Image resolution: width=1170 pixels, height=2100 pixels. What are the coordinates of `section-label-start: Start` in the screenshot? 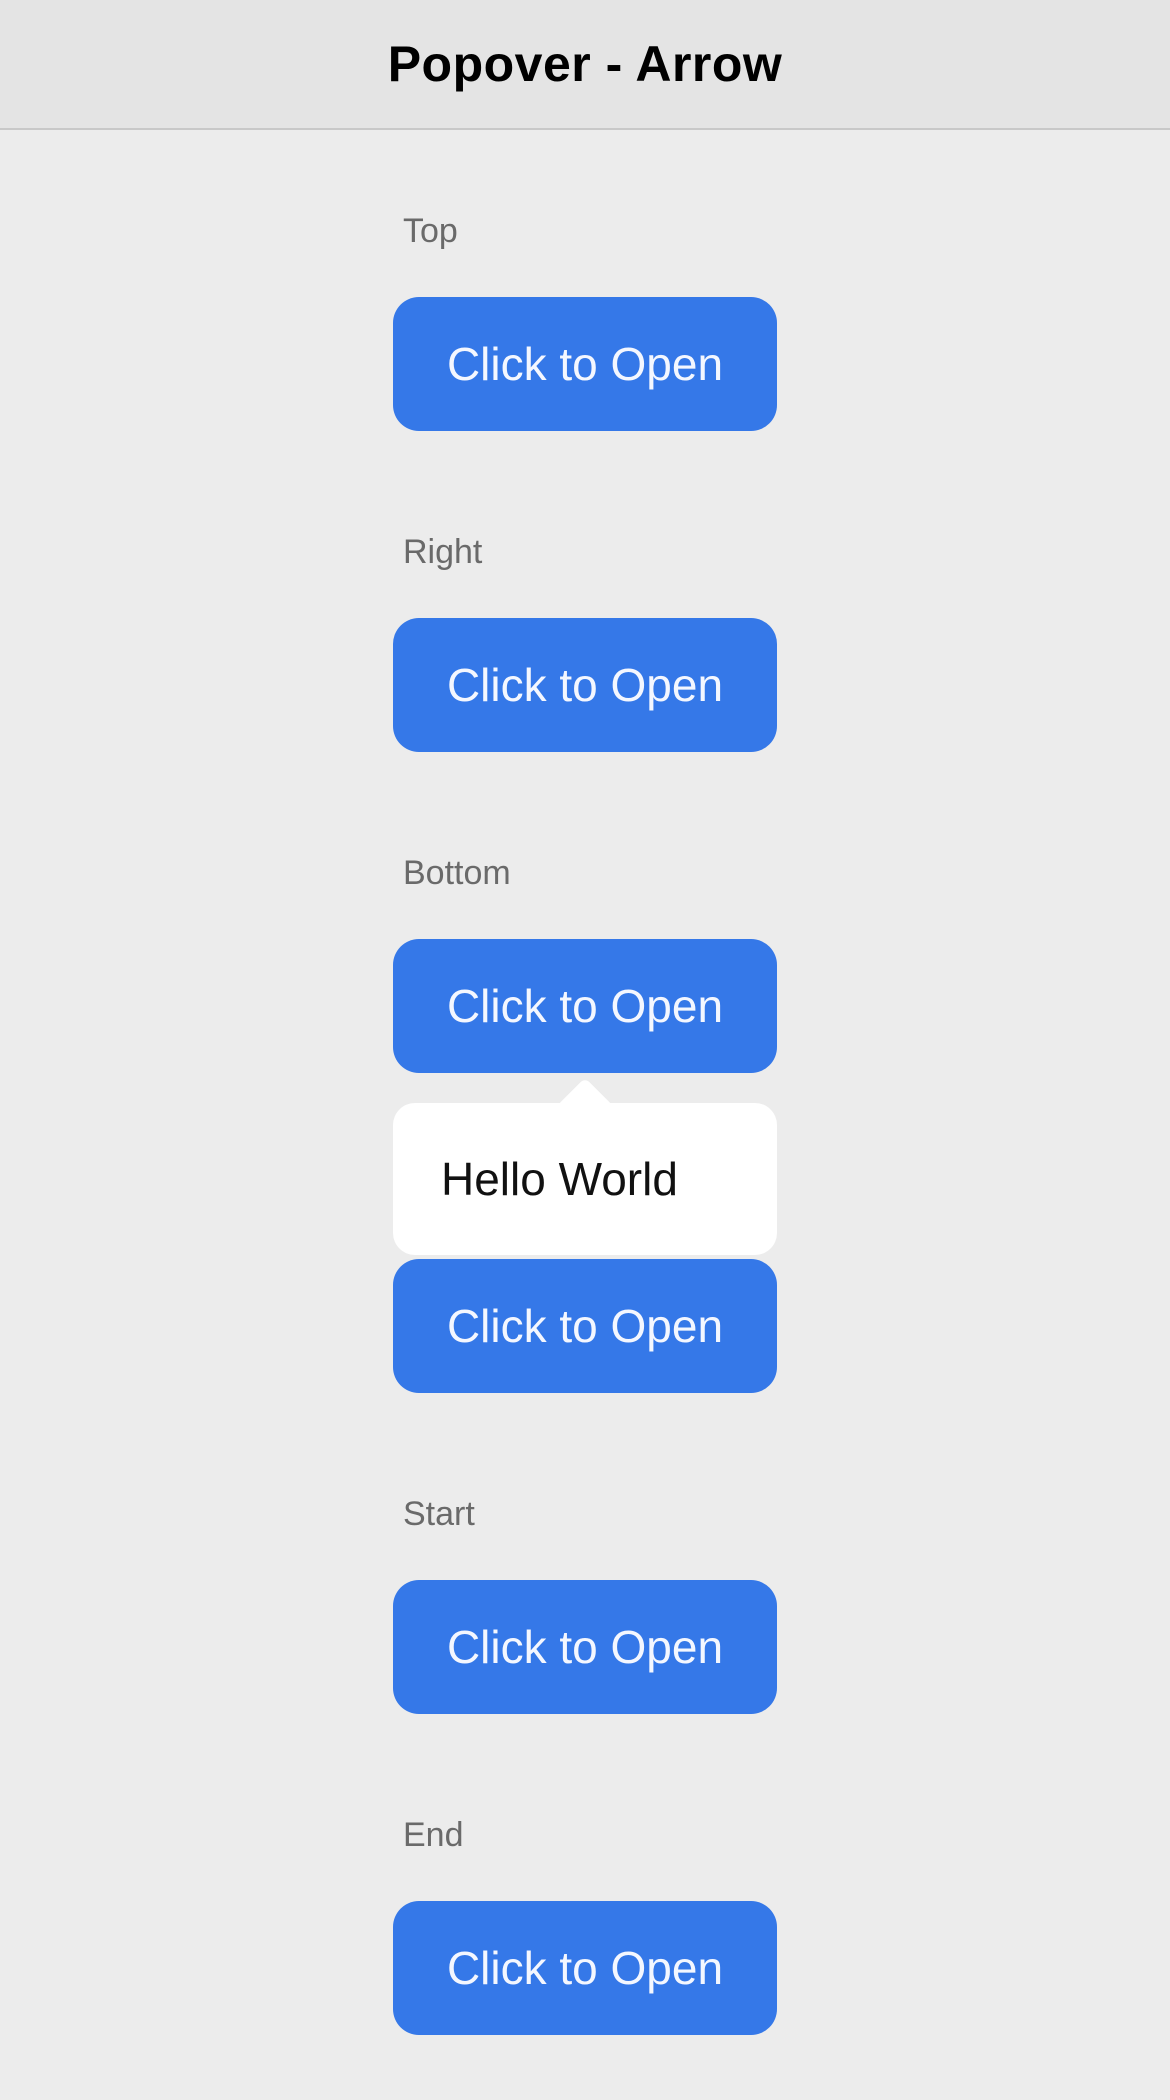 It's located at (439, 1514).